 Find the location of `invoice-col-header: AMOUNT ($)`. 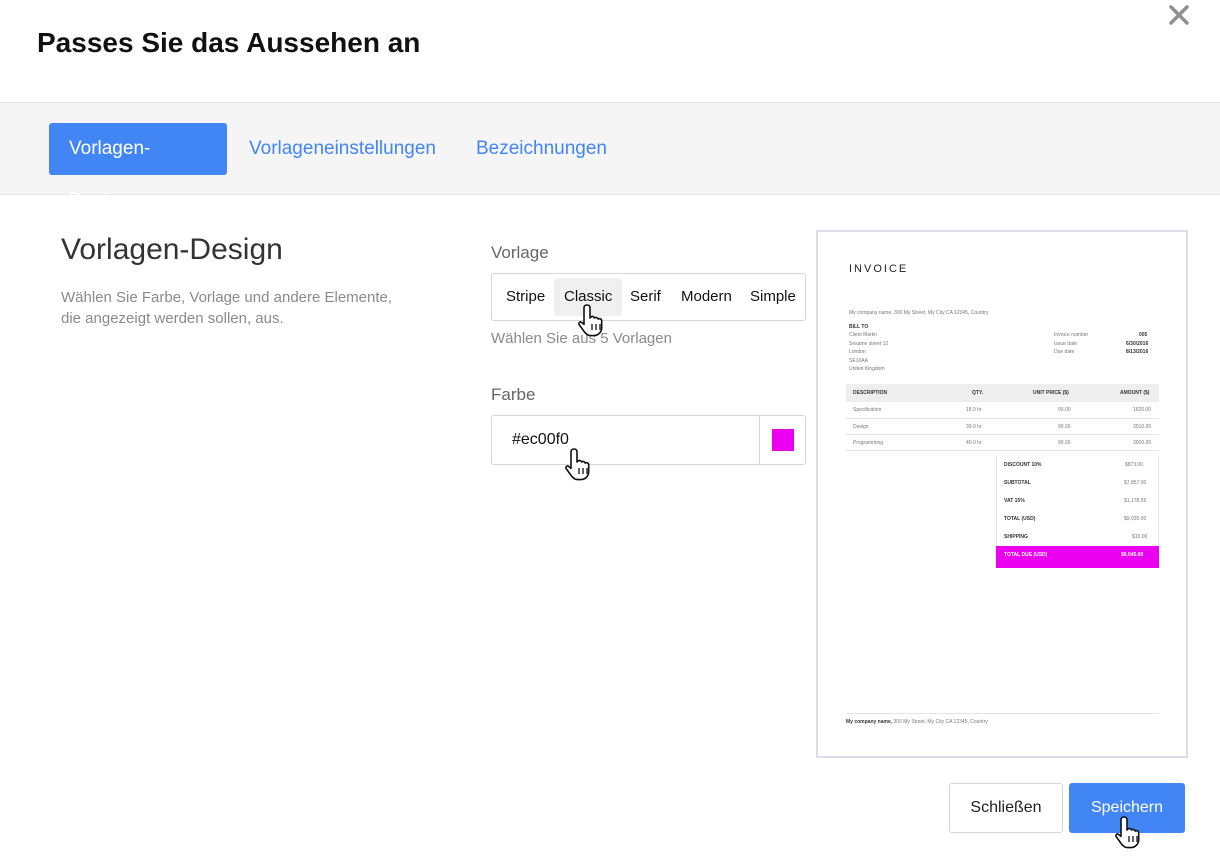

invoice-col-header: AMOUNT ($) is located at coordinates (1135, 393).